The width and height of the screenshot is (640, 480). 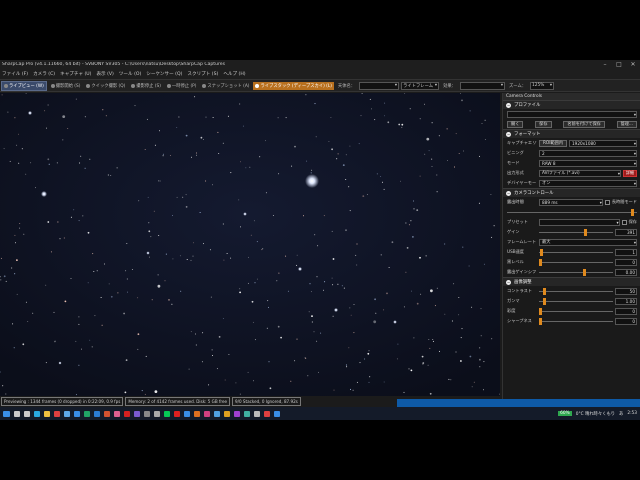 I want to click on sharpcap-icon, so click(x=257, y=413).